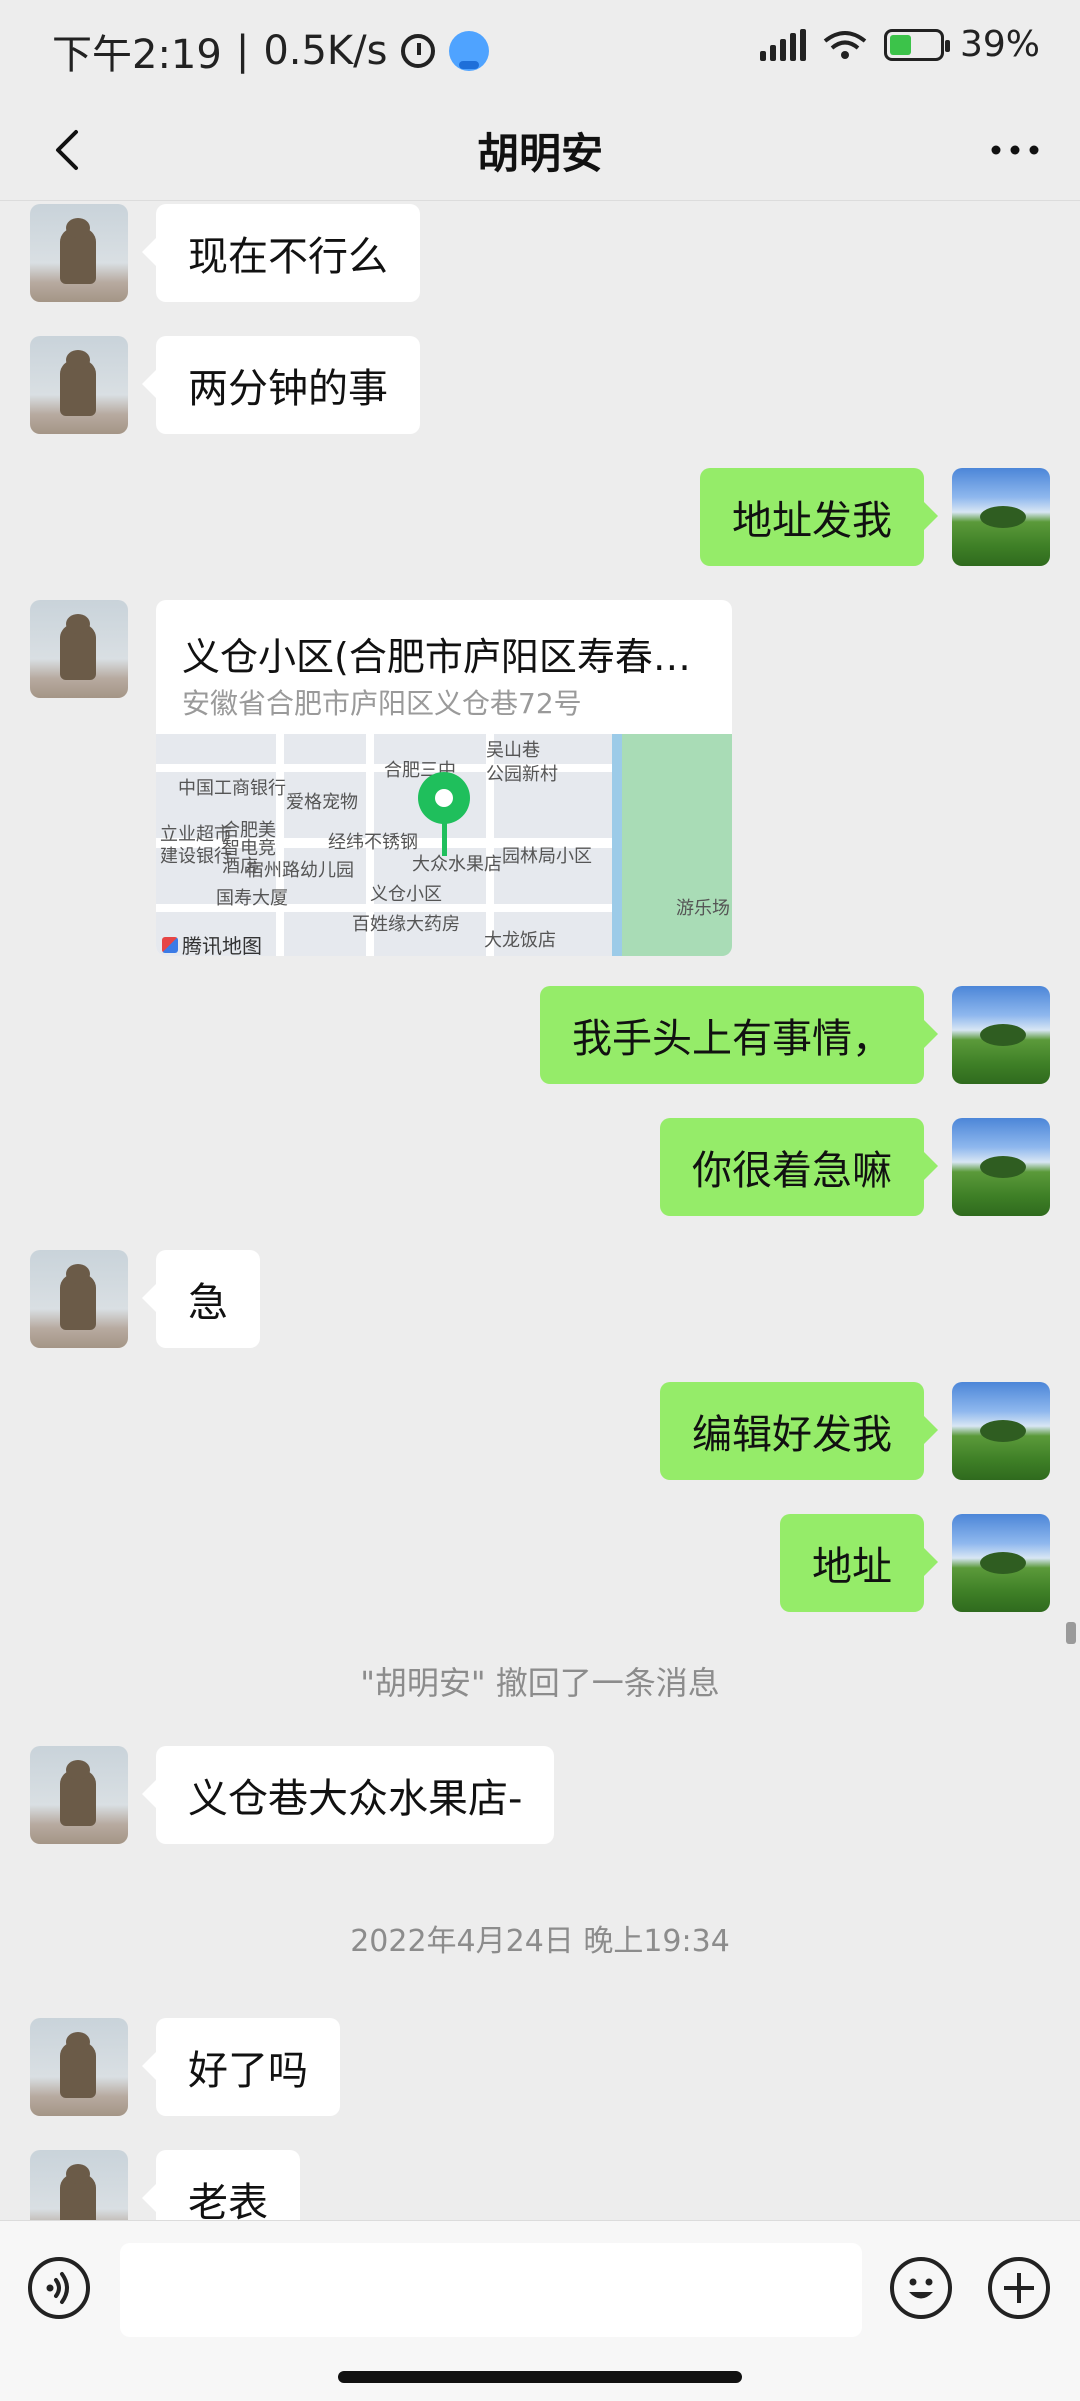 This screenshot has width=1080, height=2401. I want to click on map-label: 宿州路幼儿园, so click(300, 870).